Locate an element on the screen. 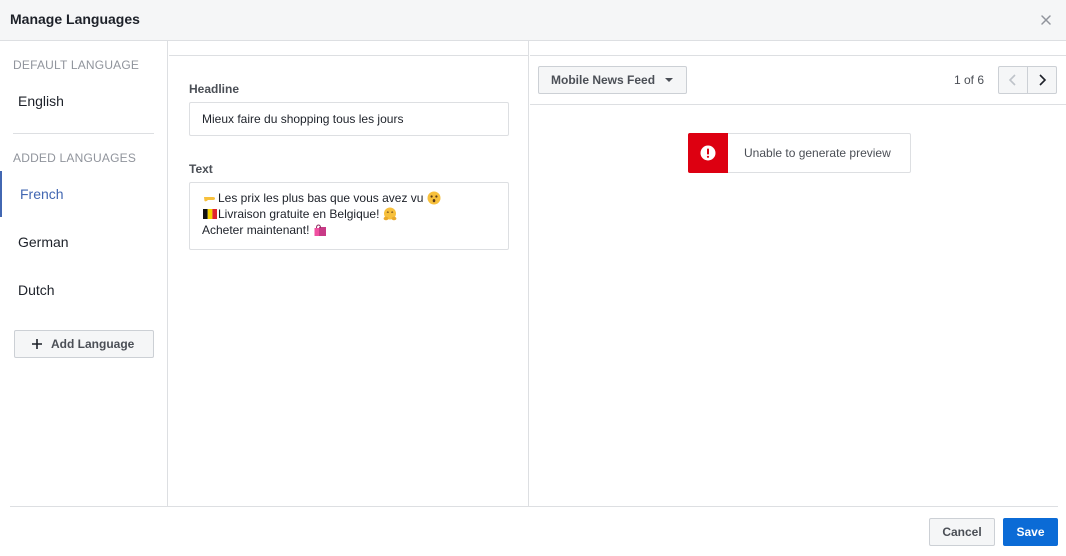 This screenshot has width=1066, height=556. chevron-right-icon is located at coordinates (1043, 80).